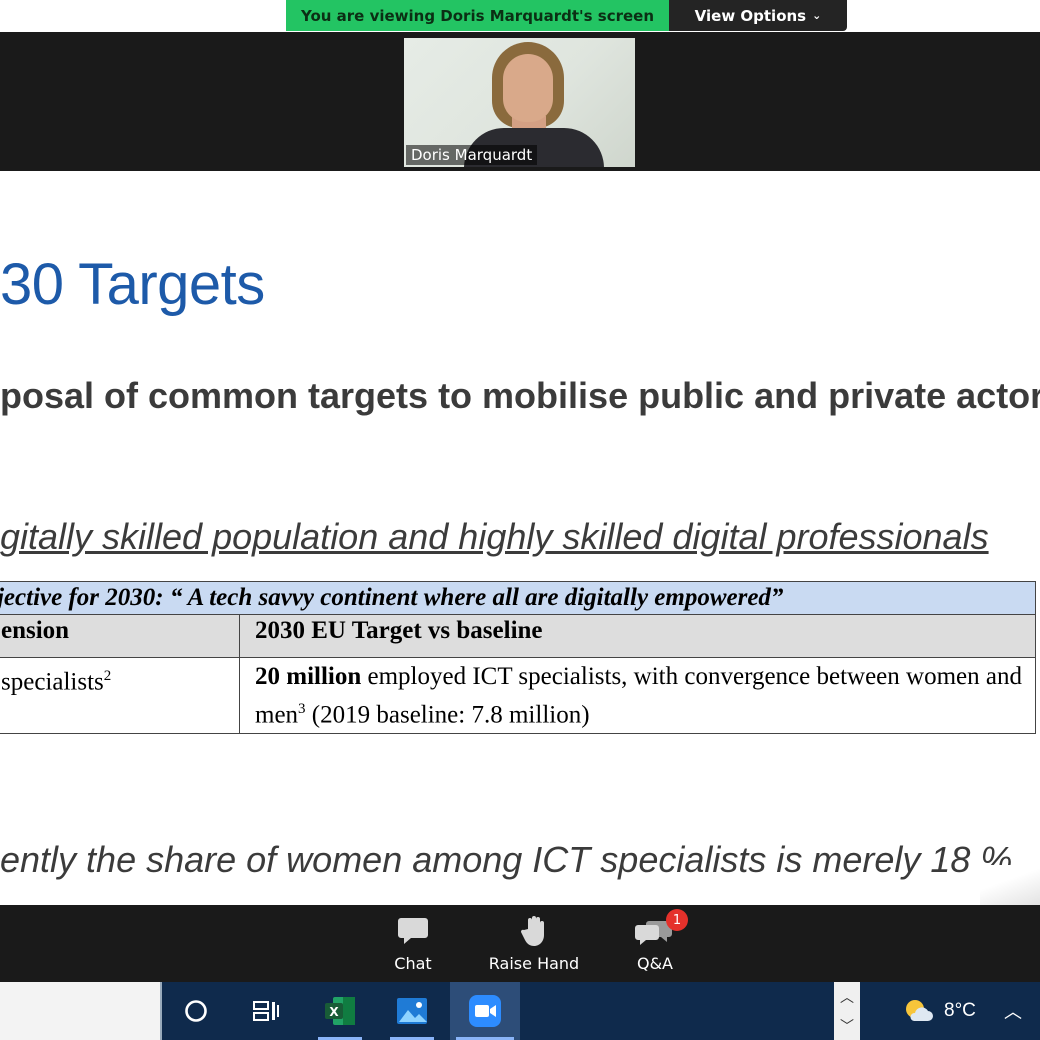  What do you see at coordinates (847, 1026) in the screenshot?
I see `chevron-down-icon: ﹀` at bounding box center [847, 1026].